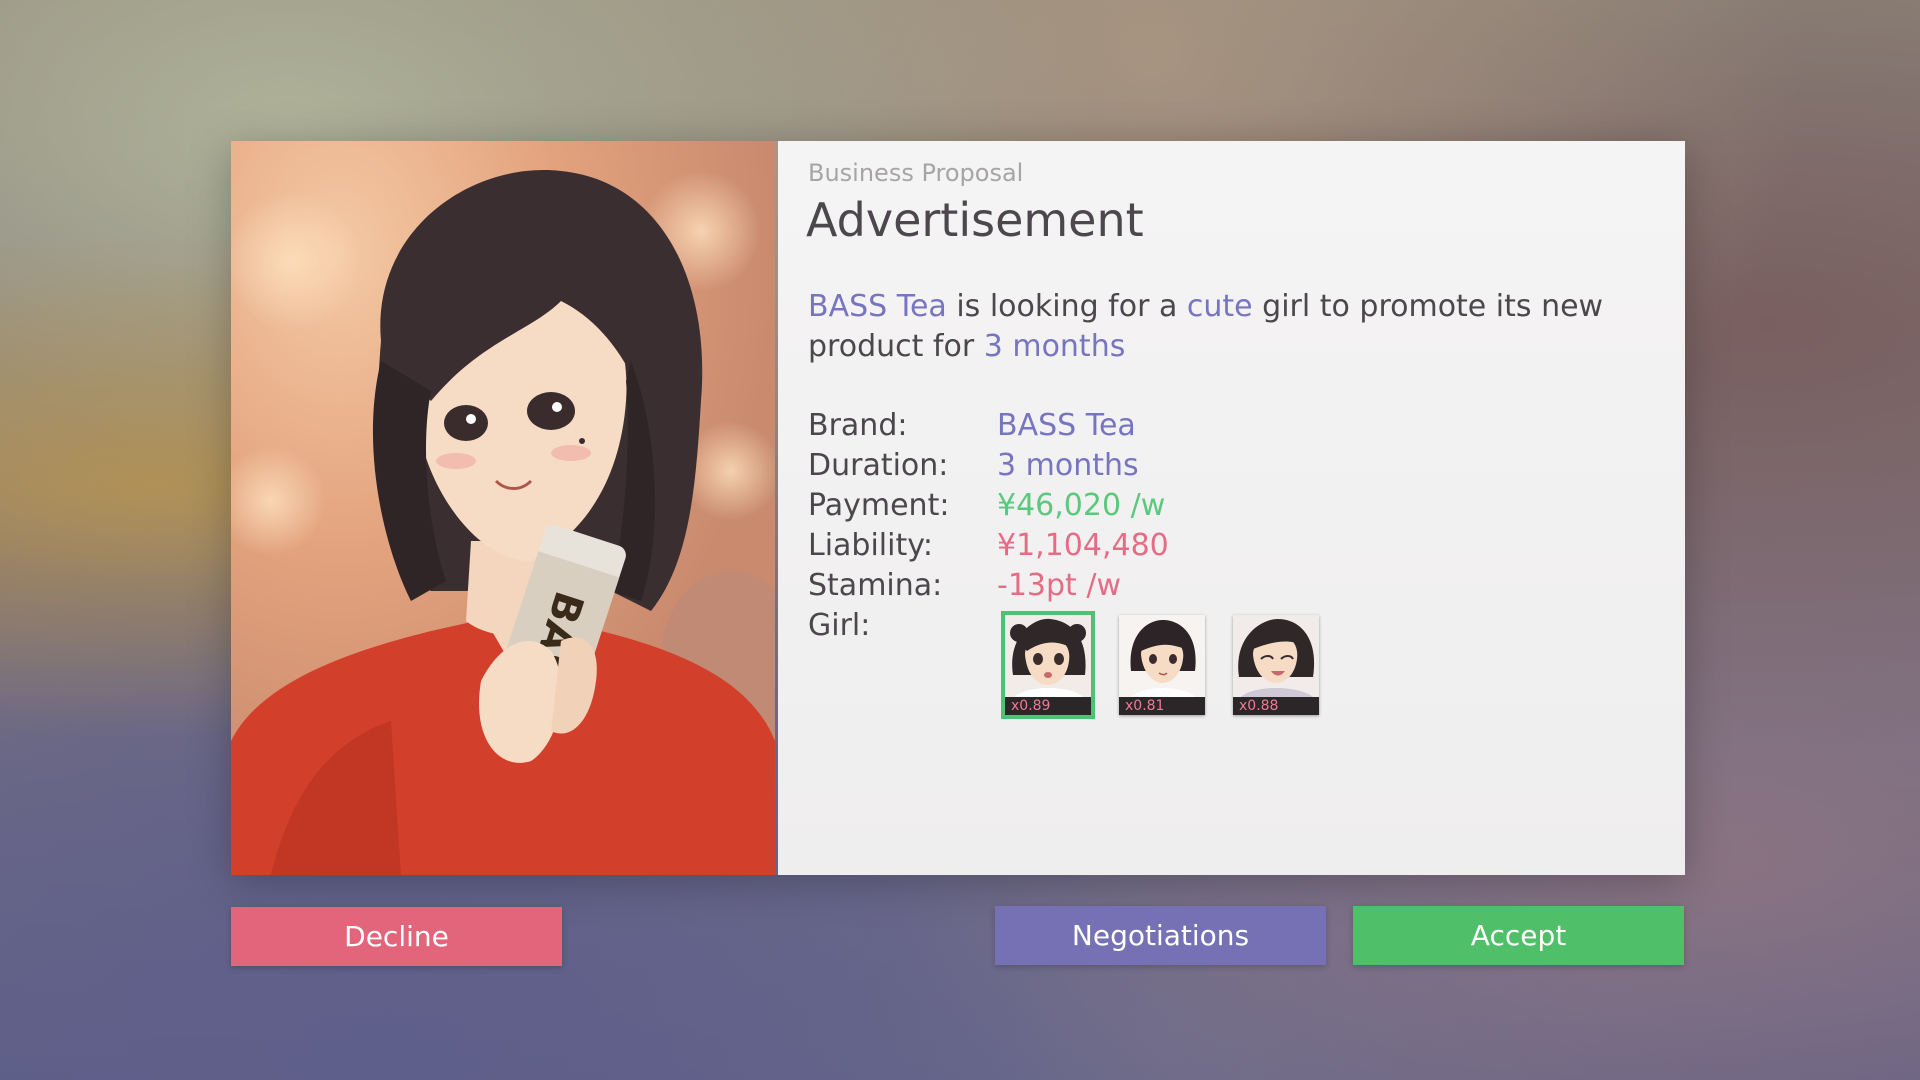  I want to click on stamina-value: -13pt /w, so click(1059, 585).